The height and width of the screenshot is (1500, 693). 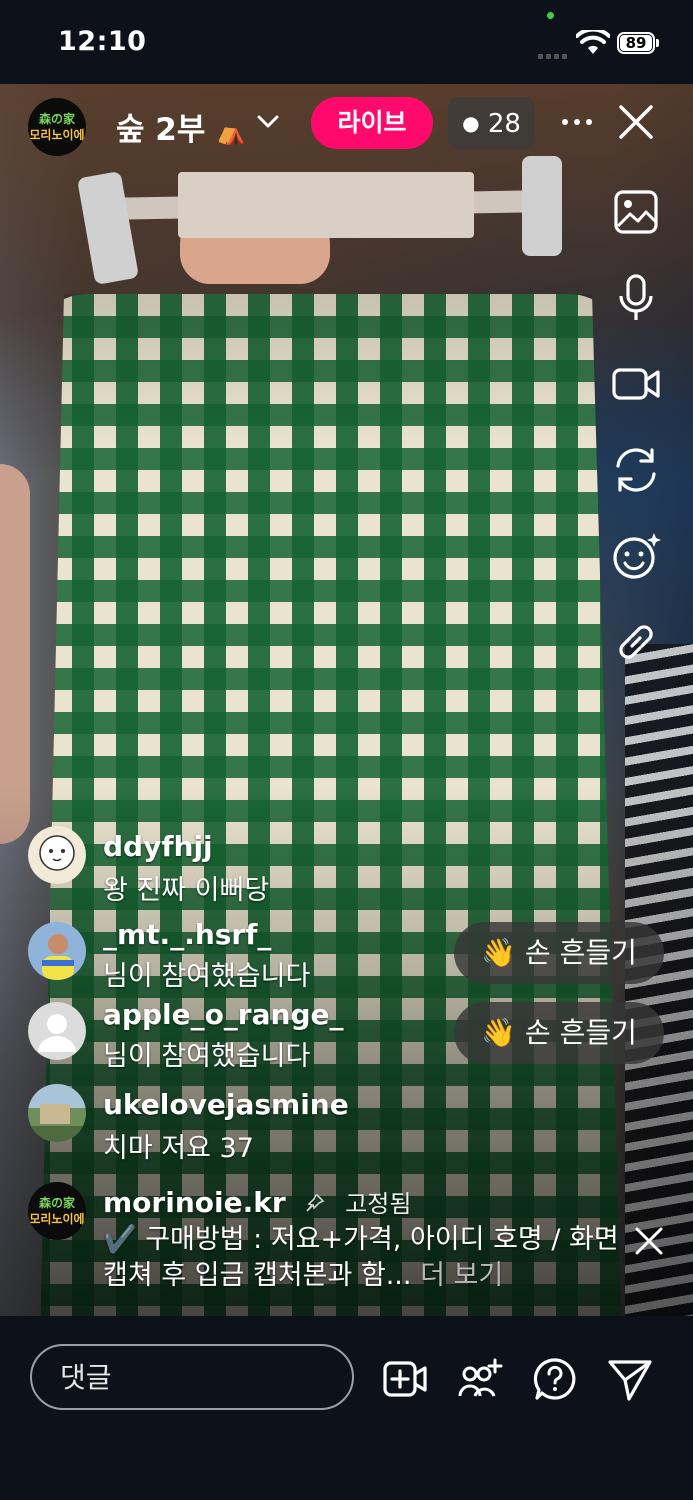 What do you see at coordinates (102, 41) in the screenshot?
I see `status-time: 12:10` at bounding box center [102, 41].